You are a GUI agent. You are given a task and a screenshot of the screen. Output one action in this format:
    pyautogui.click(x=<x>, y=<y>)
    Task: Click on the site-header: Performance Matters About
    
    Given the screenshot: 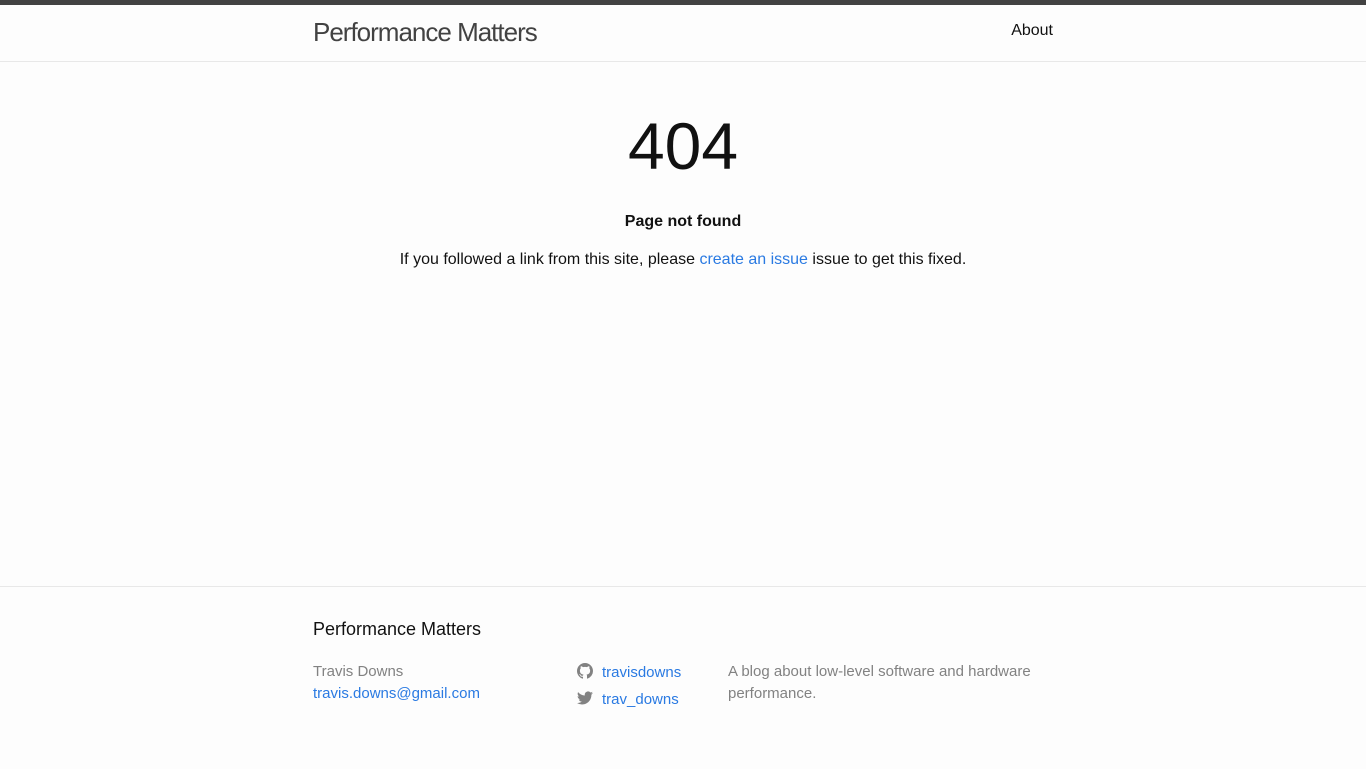 What is the action you would take?
    pyautogui.click(x=683, y=33)
    